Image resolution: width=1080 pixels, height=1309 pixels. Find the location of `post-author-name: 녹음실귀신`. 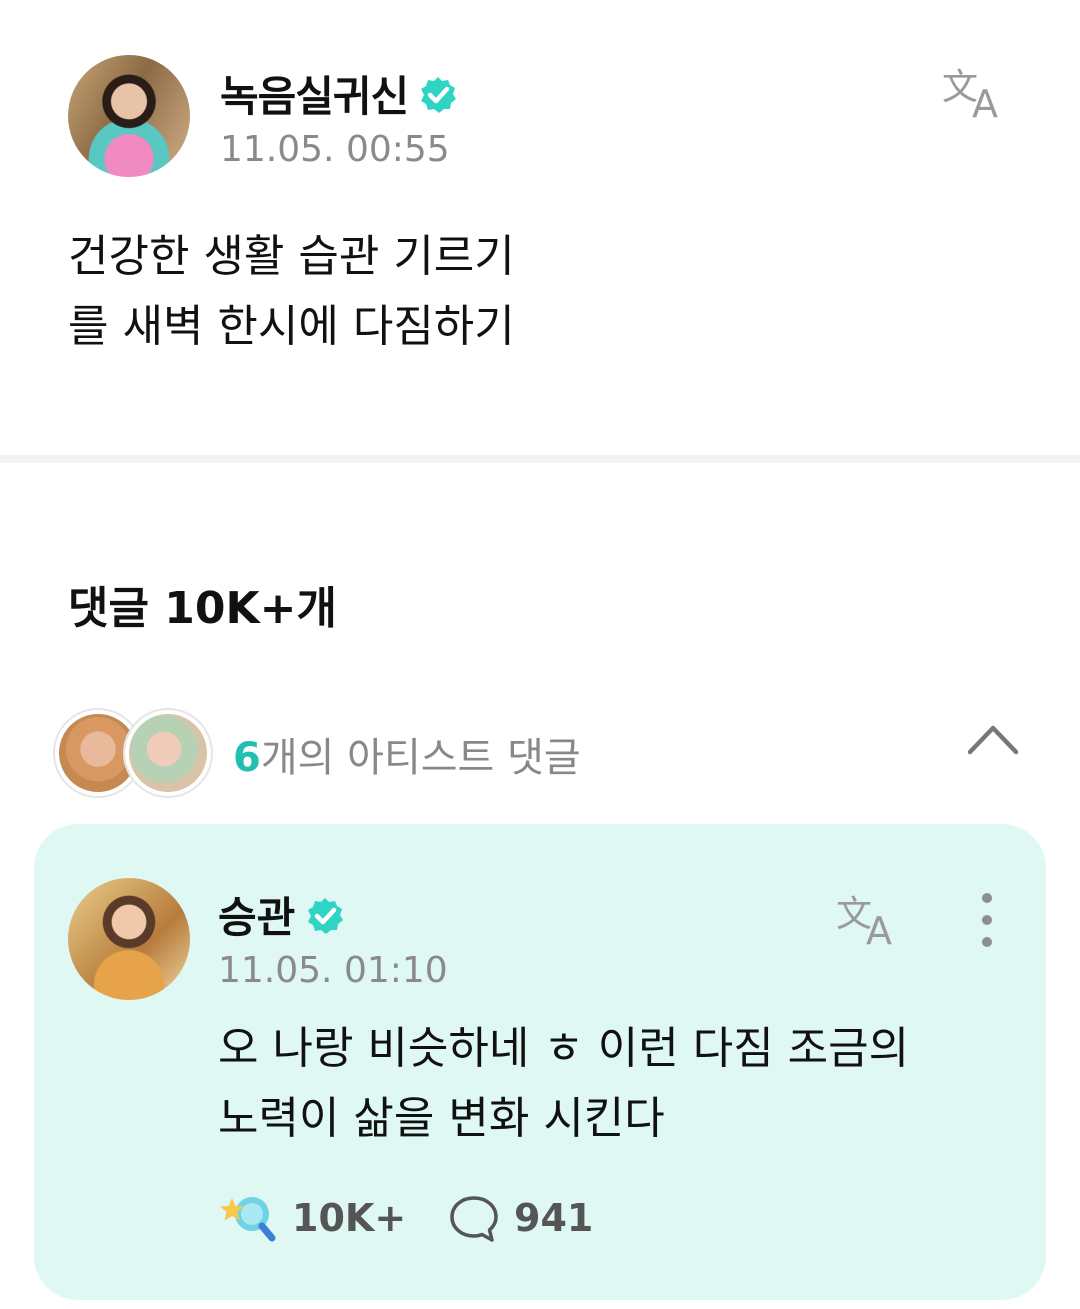

post-author-name: 녹음실귀신 is located at coordinates (339, 93).